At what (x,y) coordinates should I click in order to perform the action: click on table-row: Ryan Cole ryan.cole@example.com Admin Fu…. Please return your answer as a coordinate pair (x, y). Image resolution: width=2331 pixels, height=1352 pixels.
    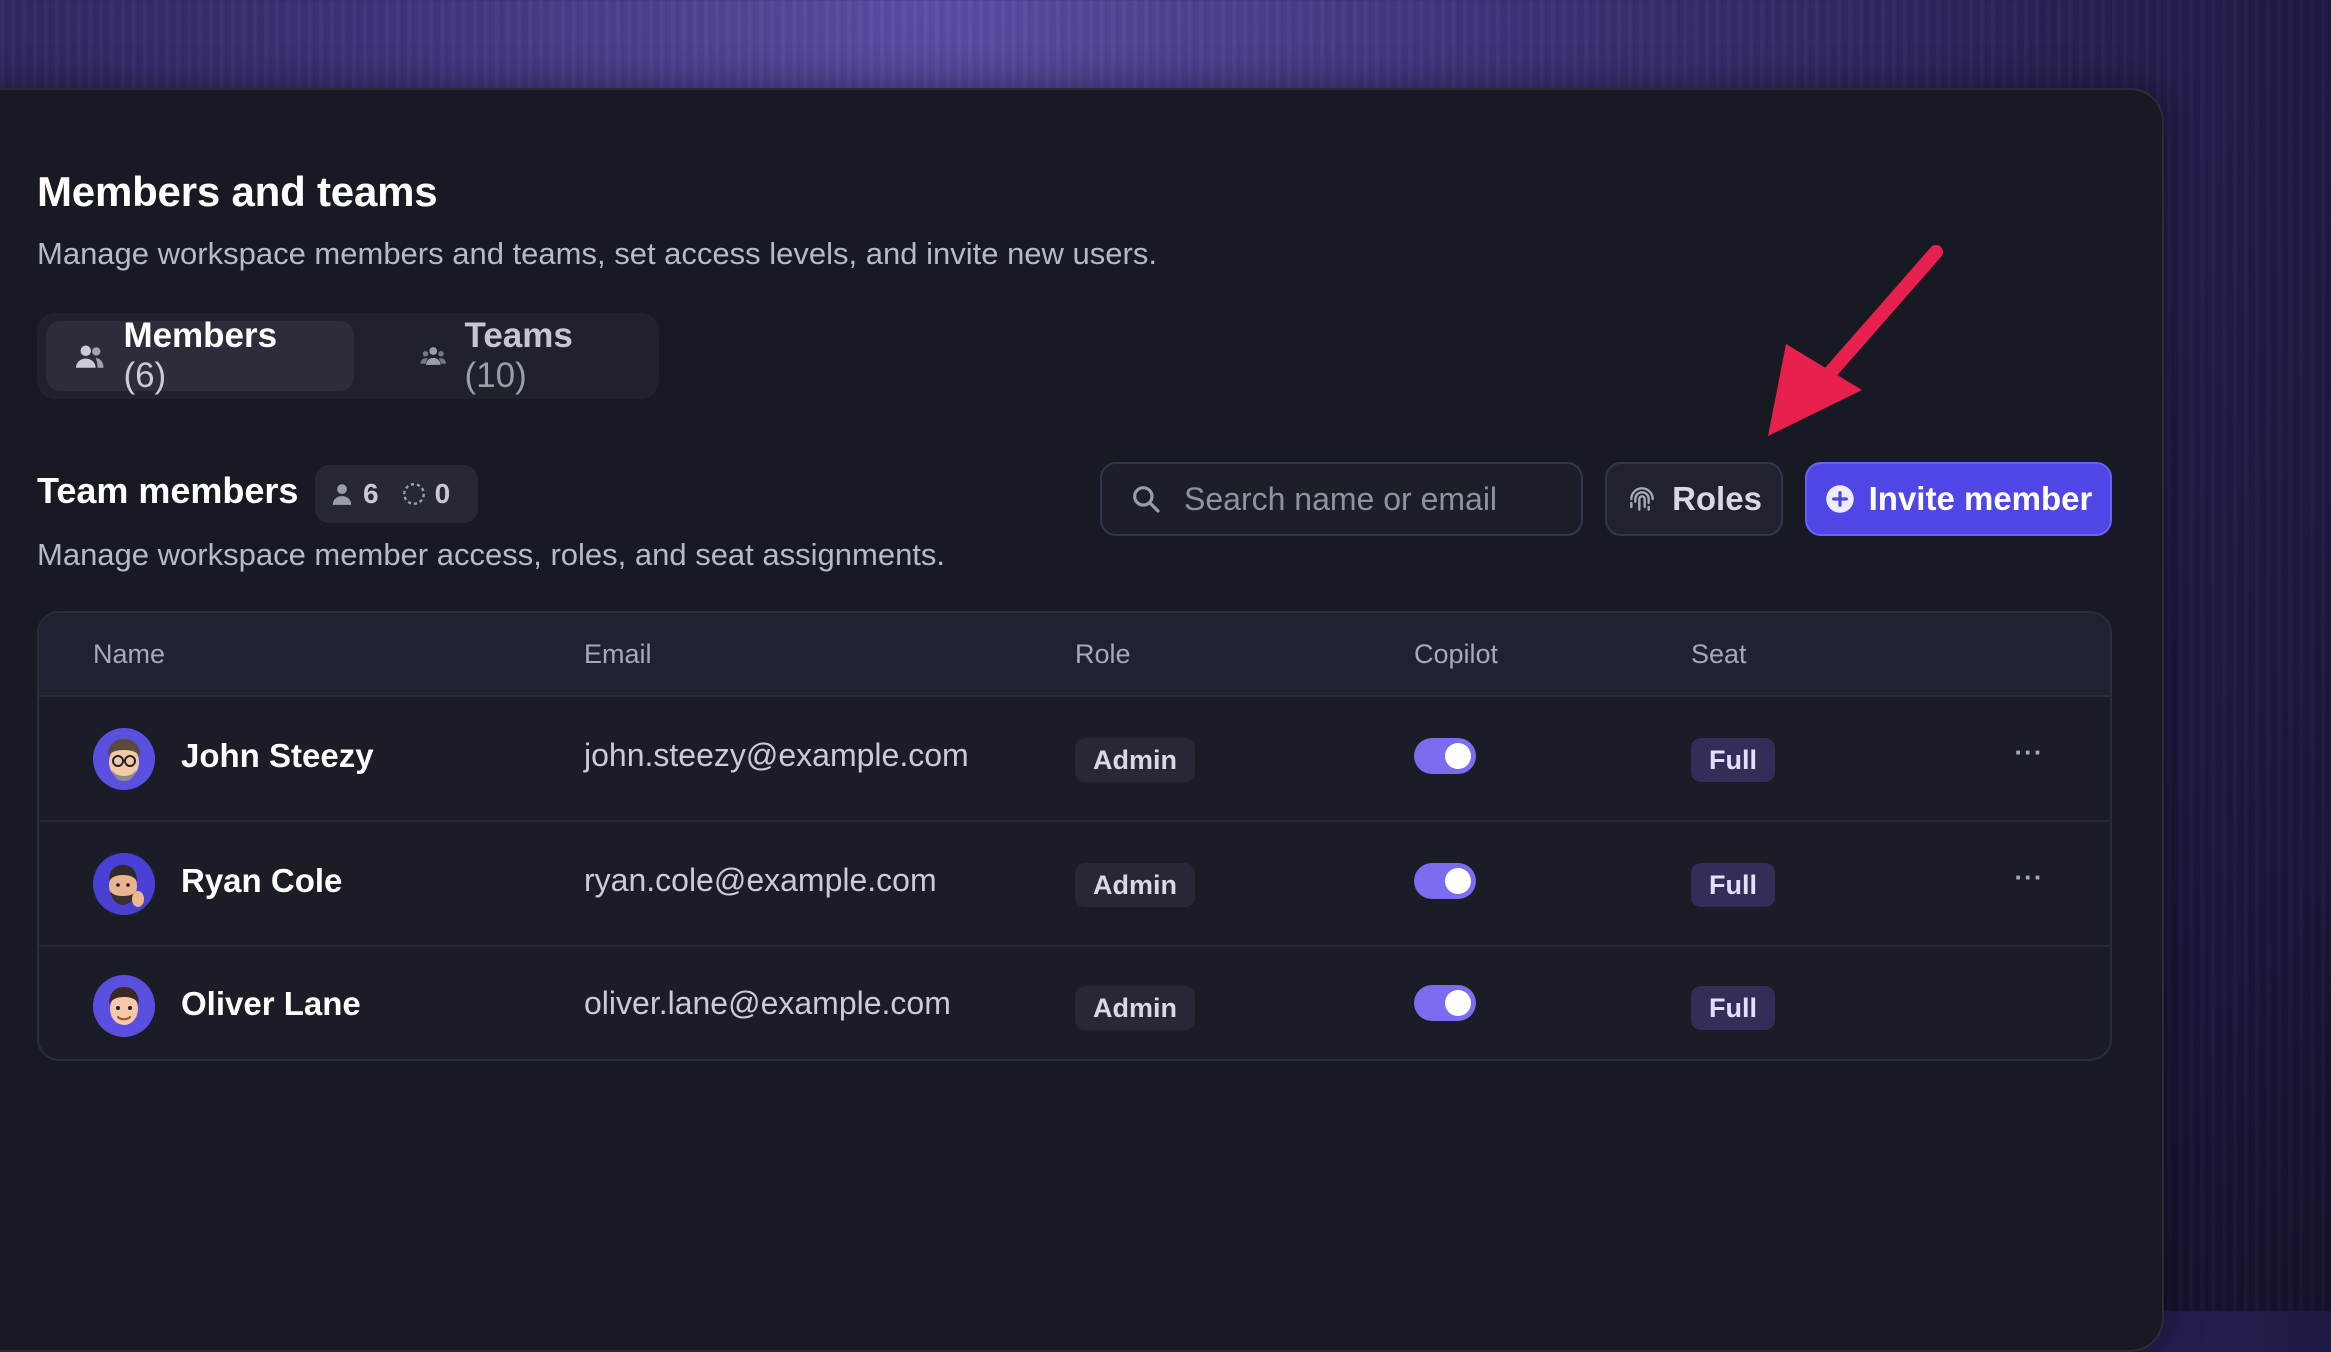
    Looking at the image, I should click on (1074, 884).